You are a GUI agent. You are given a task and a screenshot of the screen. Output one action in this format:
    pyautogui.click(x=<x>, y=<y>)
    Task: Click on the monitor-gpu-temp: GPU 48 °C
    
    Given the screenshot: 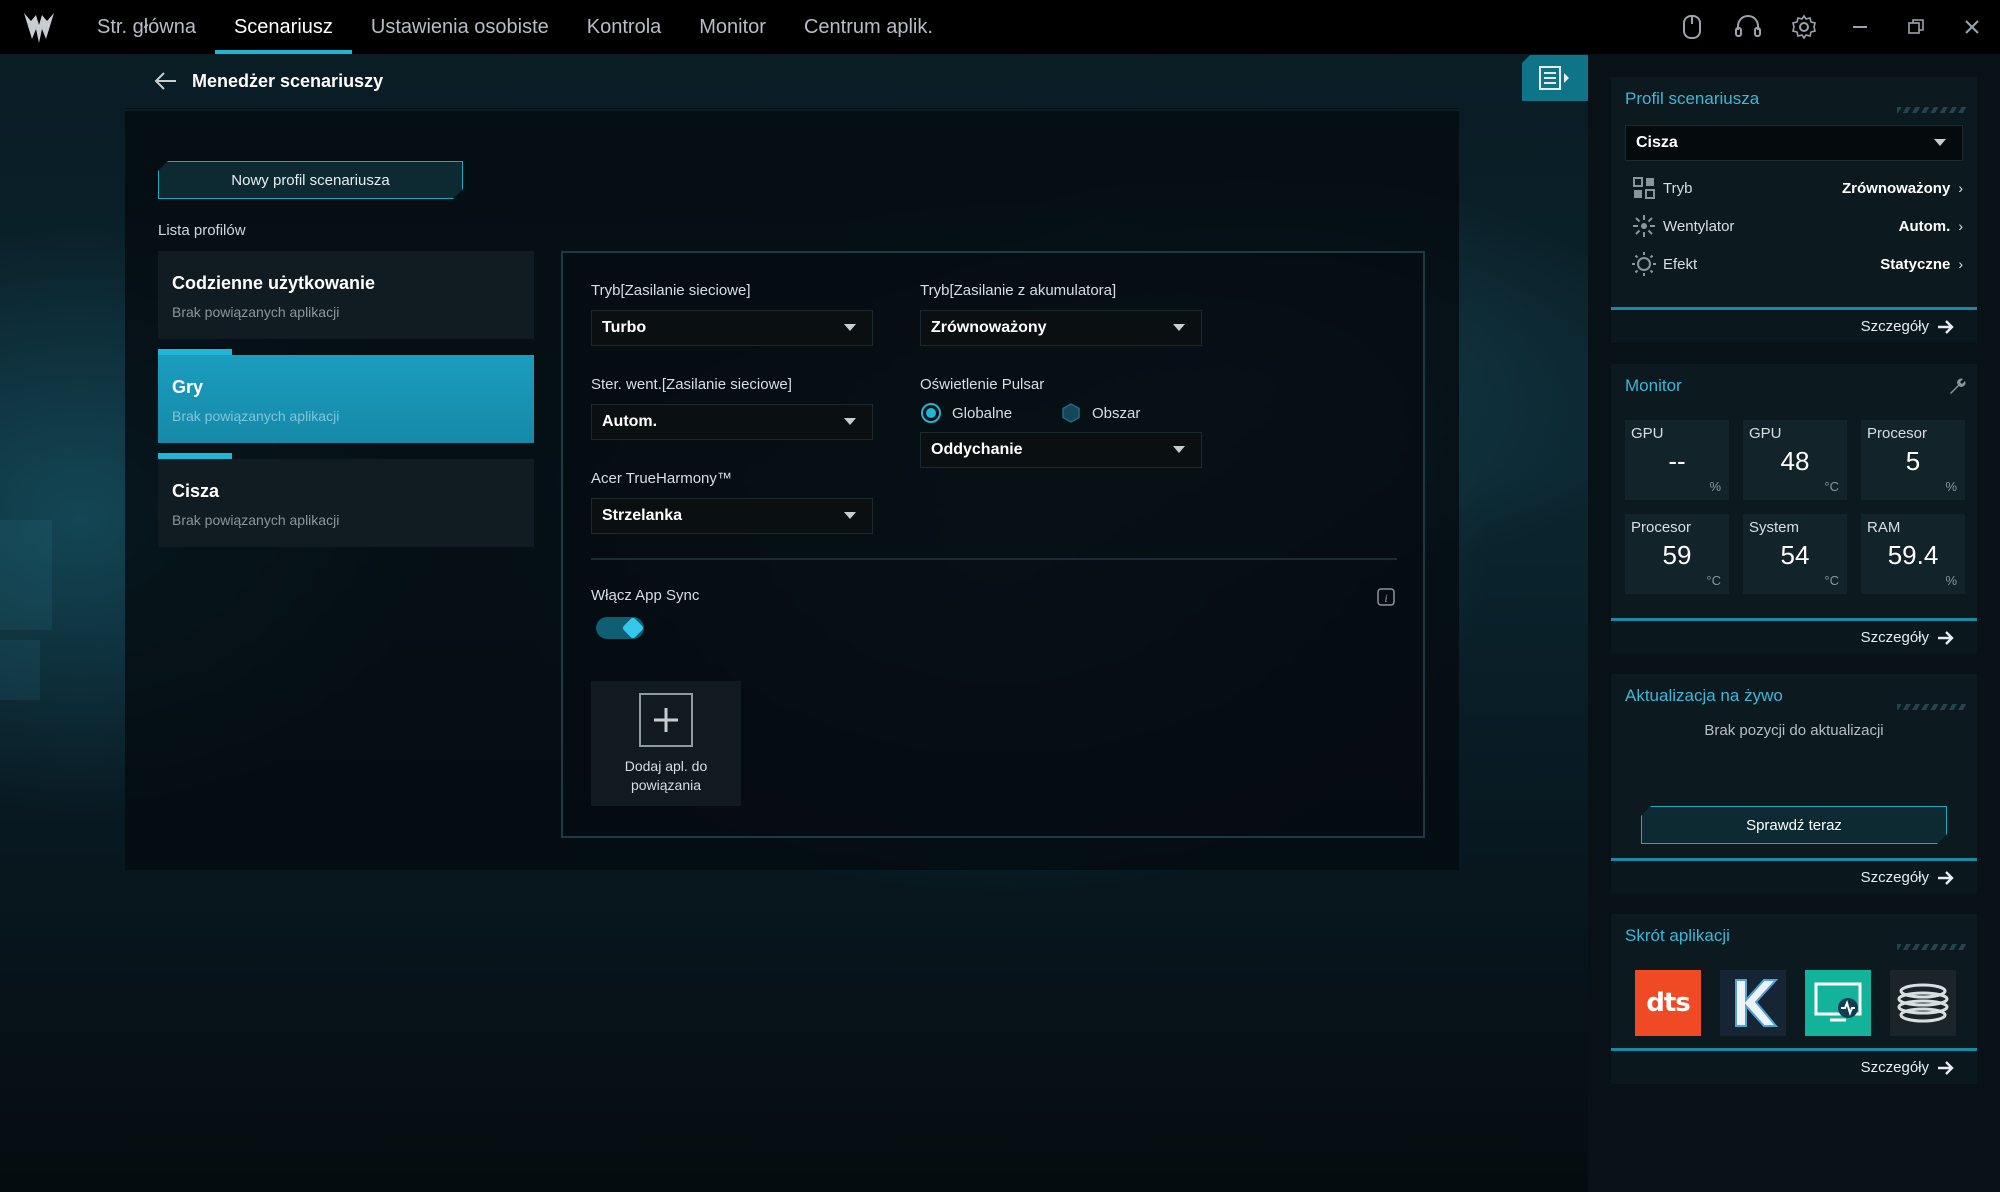 What is the action you would take?
    pyautogui.click(x=1795, y=460)
    